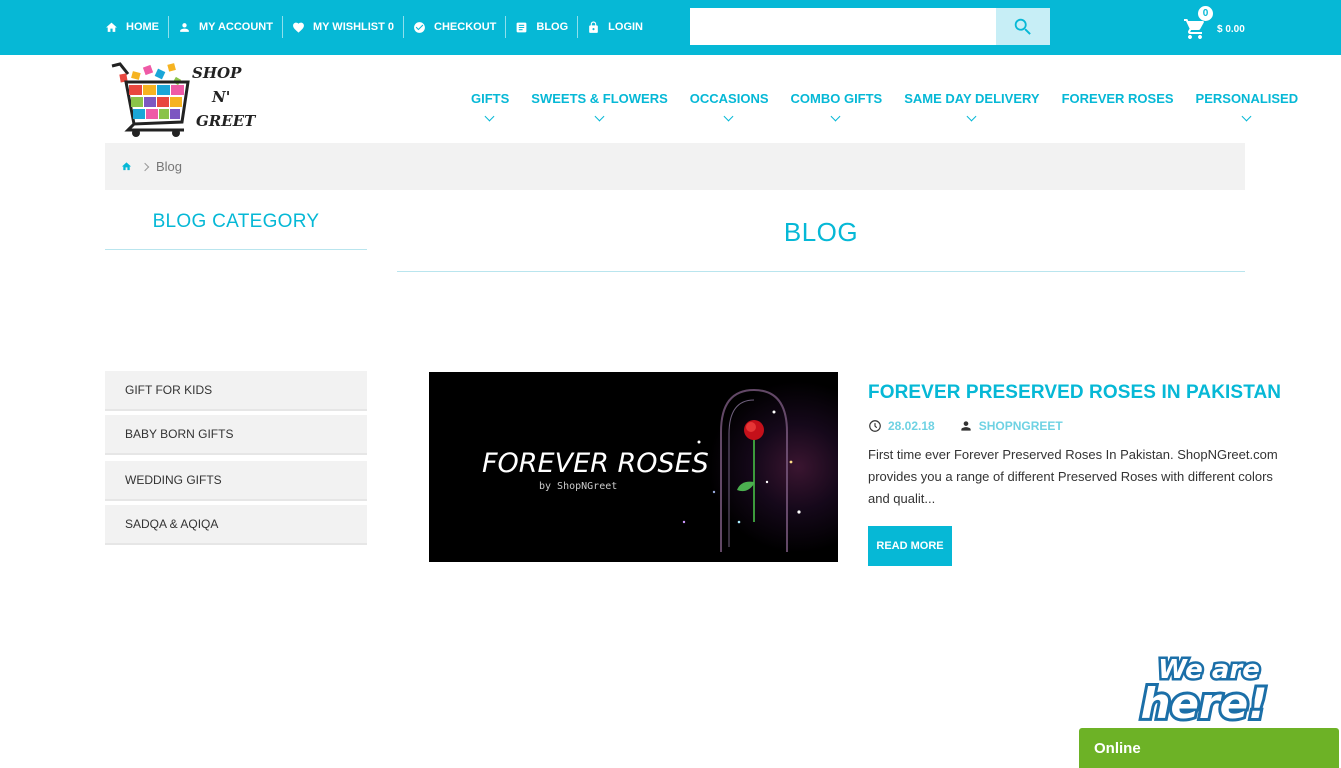 This screenshot has height=768, width=1341. I want to click on logo-text-line3: GREET, so click(226, 121).